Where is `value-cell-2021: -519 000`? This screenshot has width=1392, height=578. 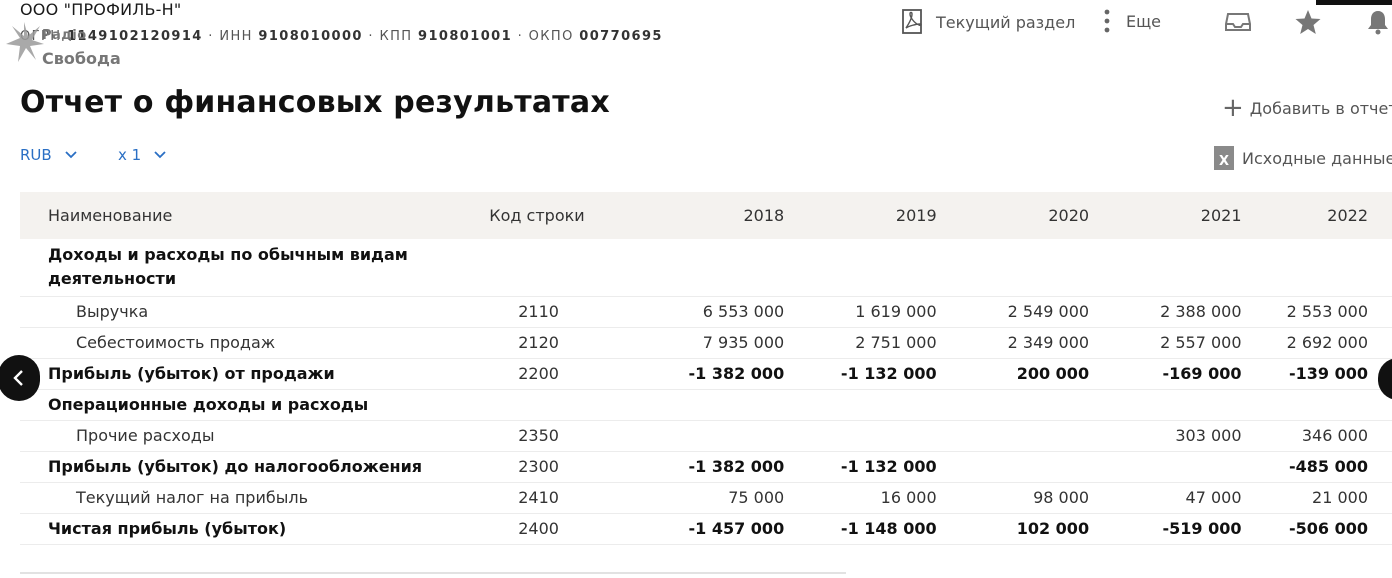 value-cell-2021: -519 000 is located at coordinates (1165, 529).